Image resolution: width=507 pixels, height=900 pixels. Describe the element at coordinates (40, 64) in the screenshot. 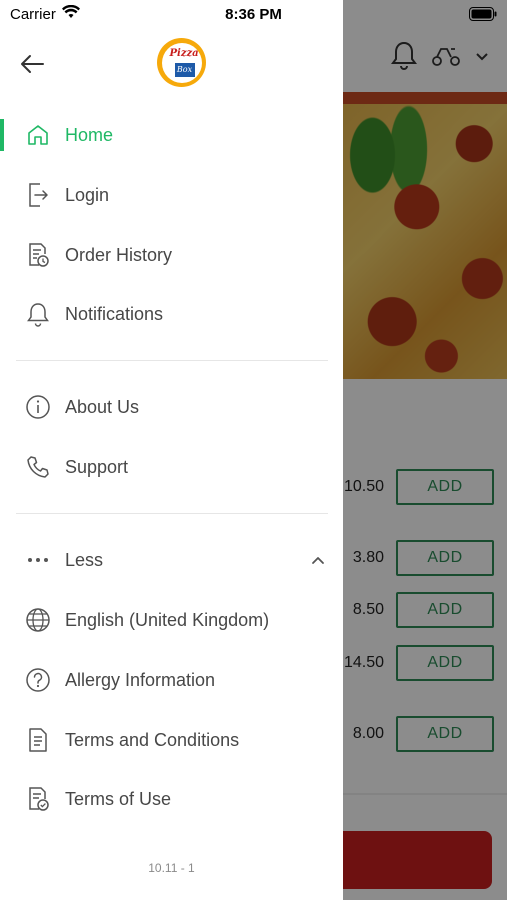

I see `back-arrow-icon` at that location.